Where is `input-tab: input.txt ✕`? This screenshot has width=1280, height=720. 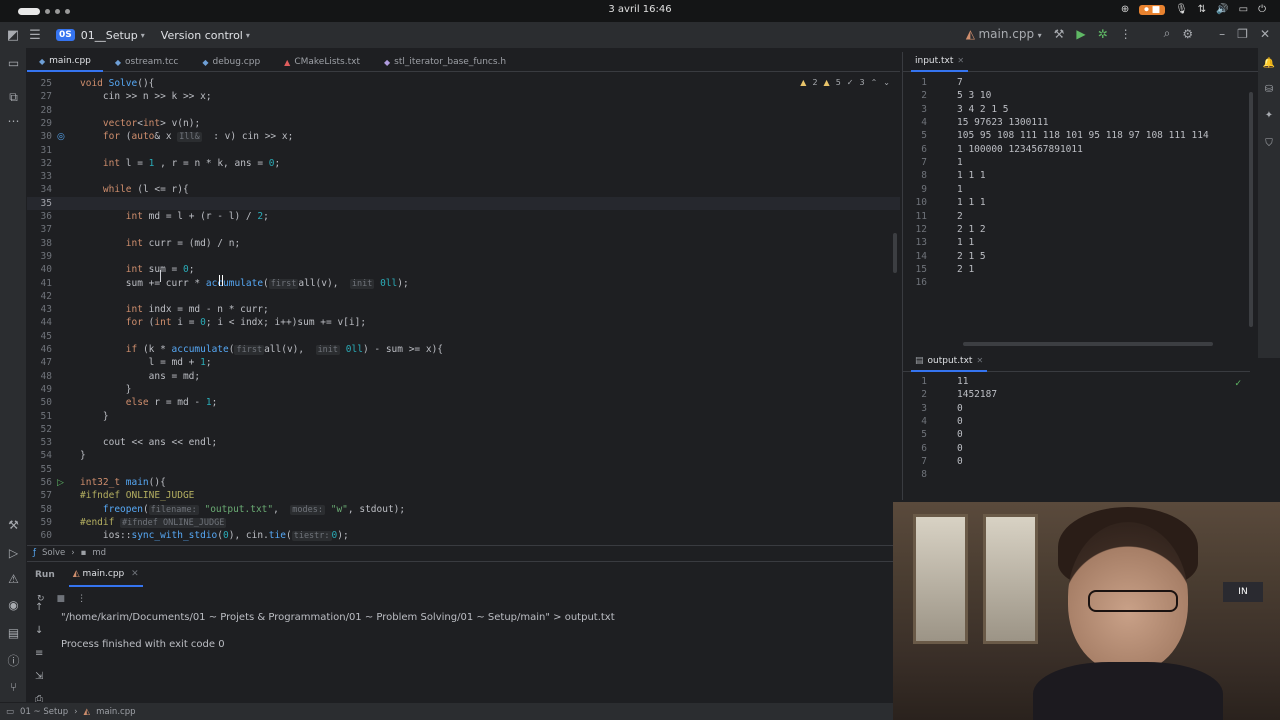
input-tab: input.txt ✕ is located at coordinates (940, 62).